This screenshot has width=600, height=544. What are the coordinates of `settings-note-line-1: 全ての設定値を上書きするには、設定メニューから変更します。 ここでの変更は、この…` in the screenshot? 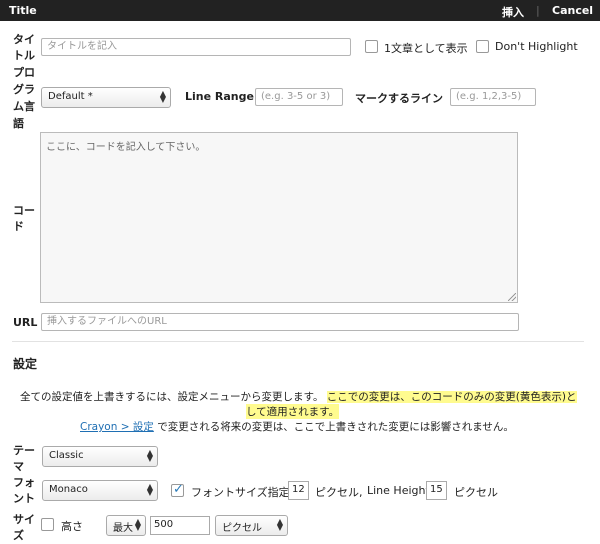 It's located at (298, 396).